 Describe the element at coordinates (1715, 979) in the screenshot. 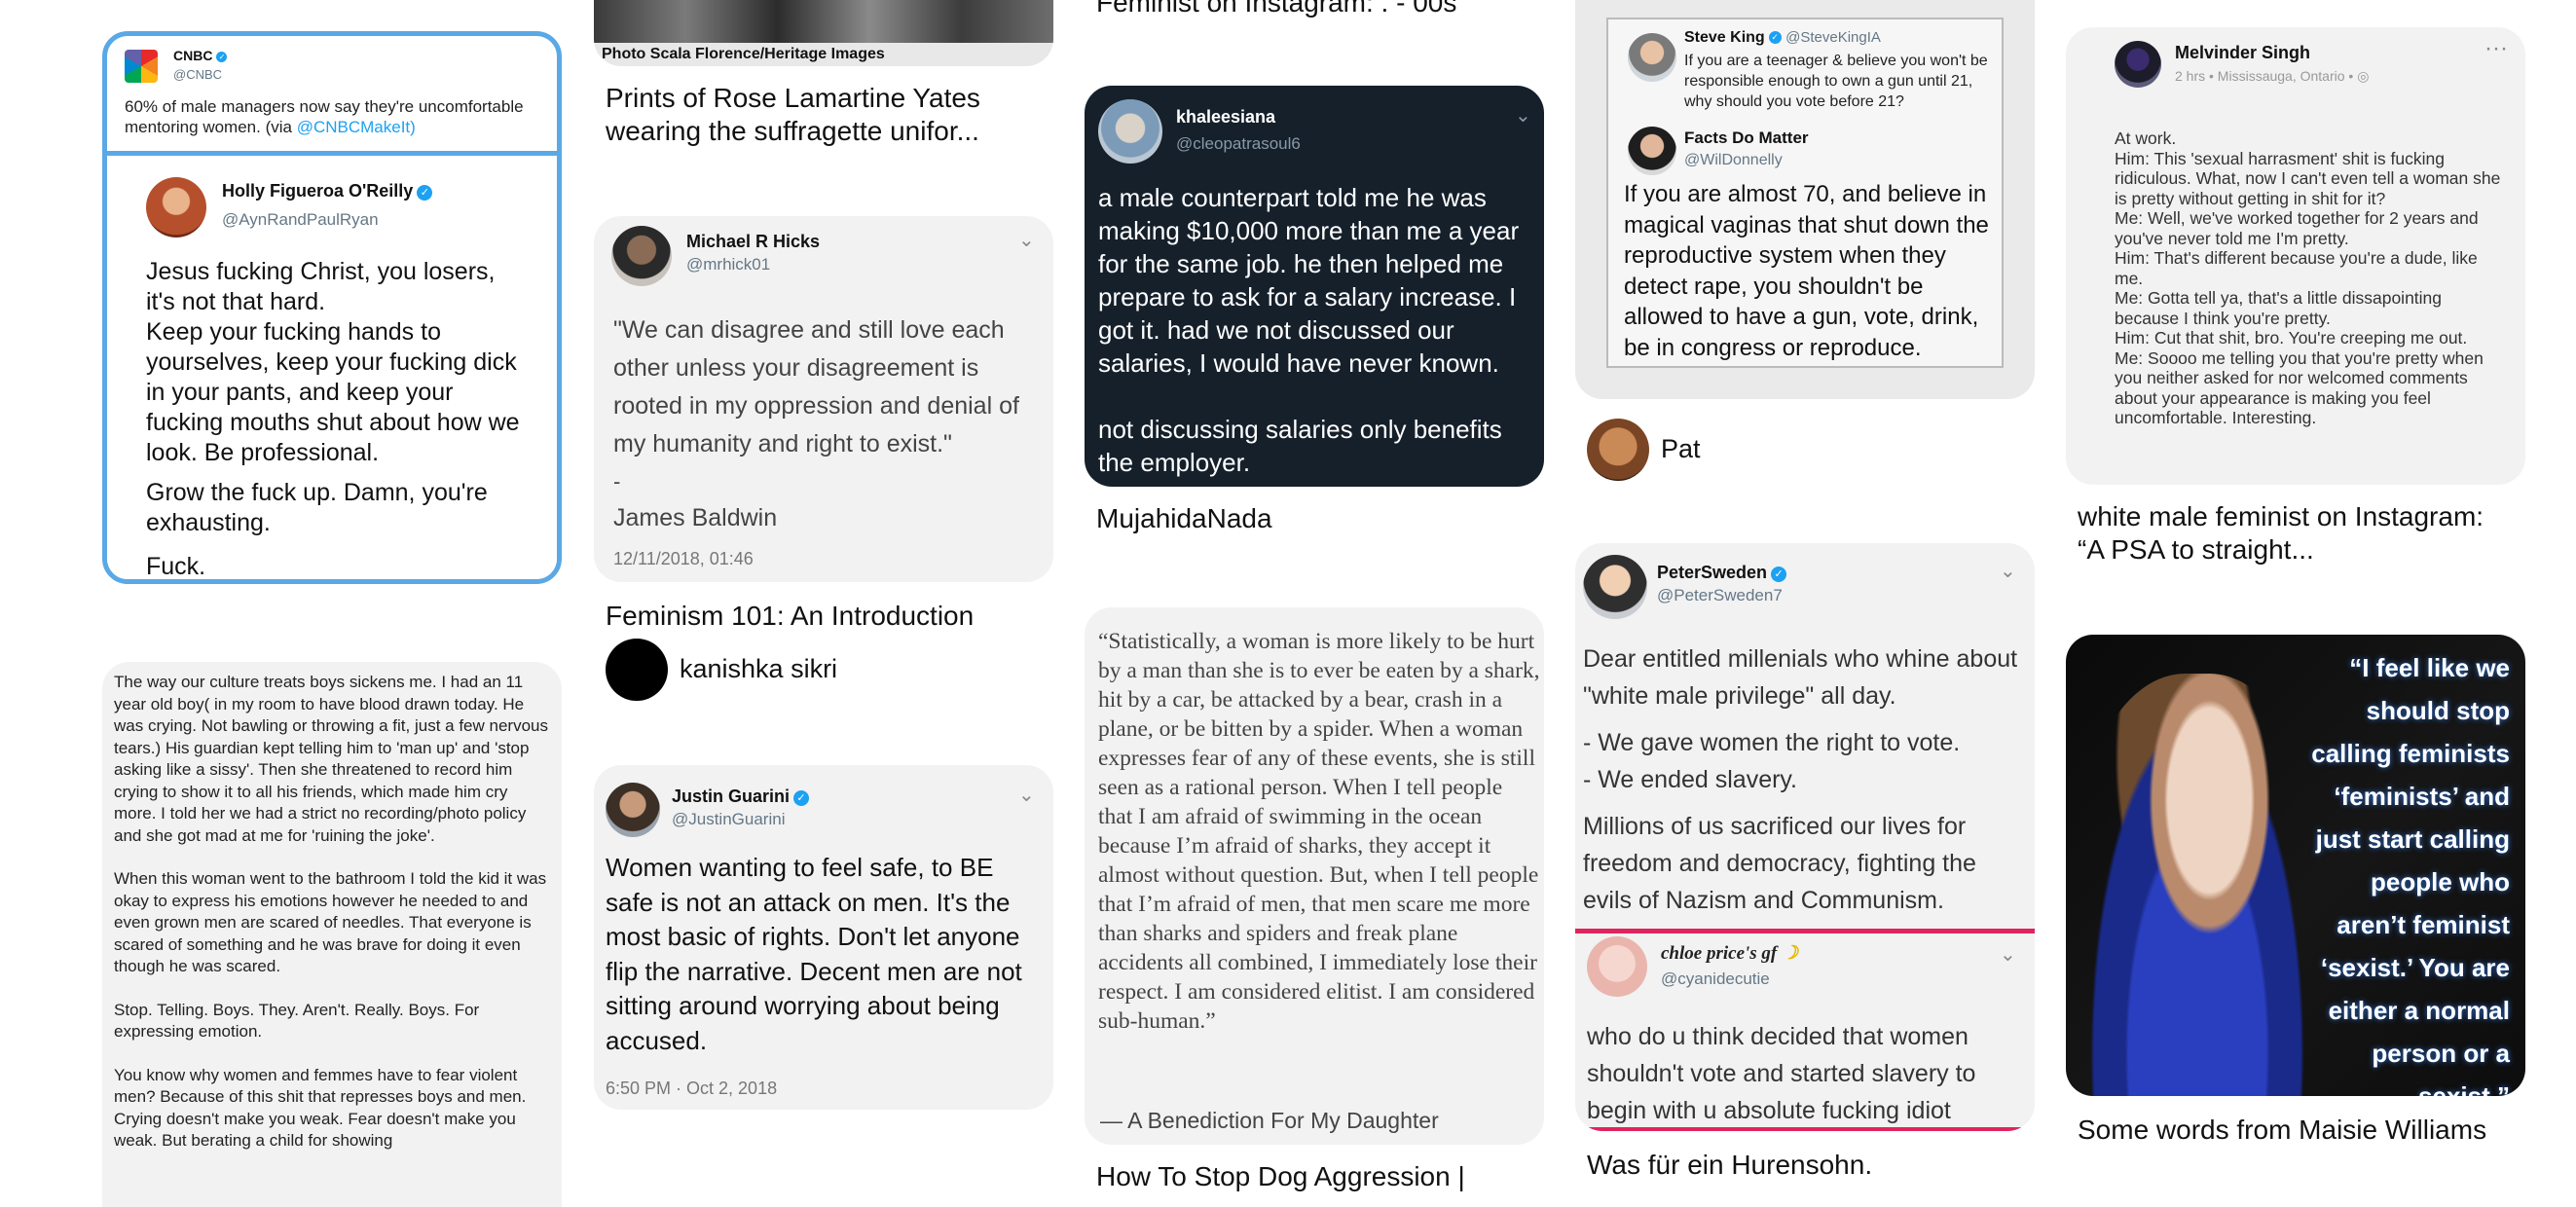

I see `reply-user-handle: @cyanidecutie` at that location.